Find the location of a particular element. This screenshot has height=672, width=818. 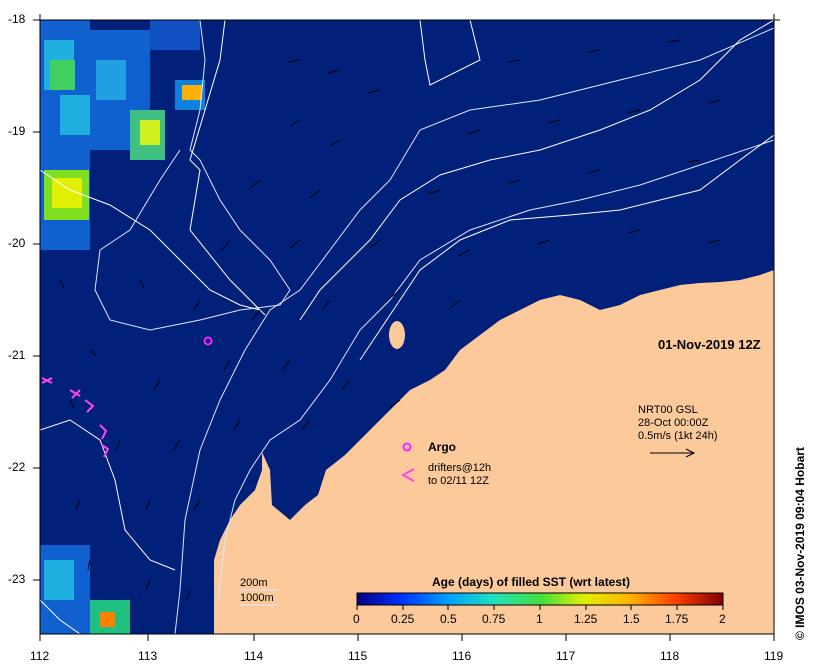

drifter-legend-text: drifters@12h to 02/11 12Z is located at coordinates (459, 475).